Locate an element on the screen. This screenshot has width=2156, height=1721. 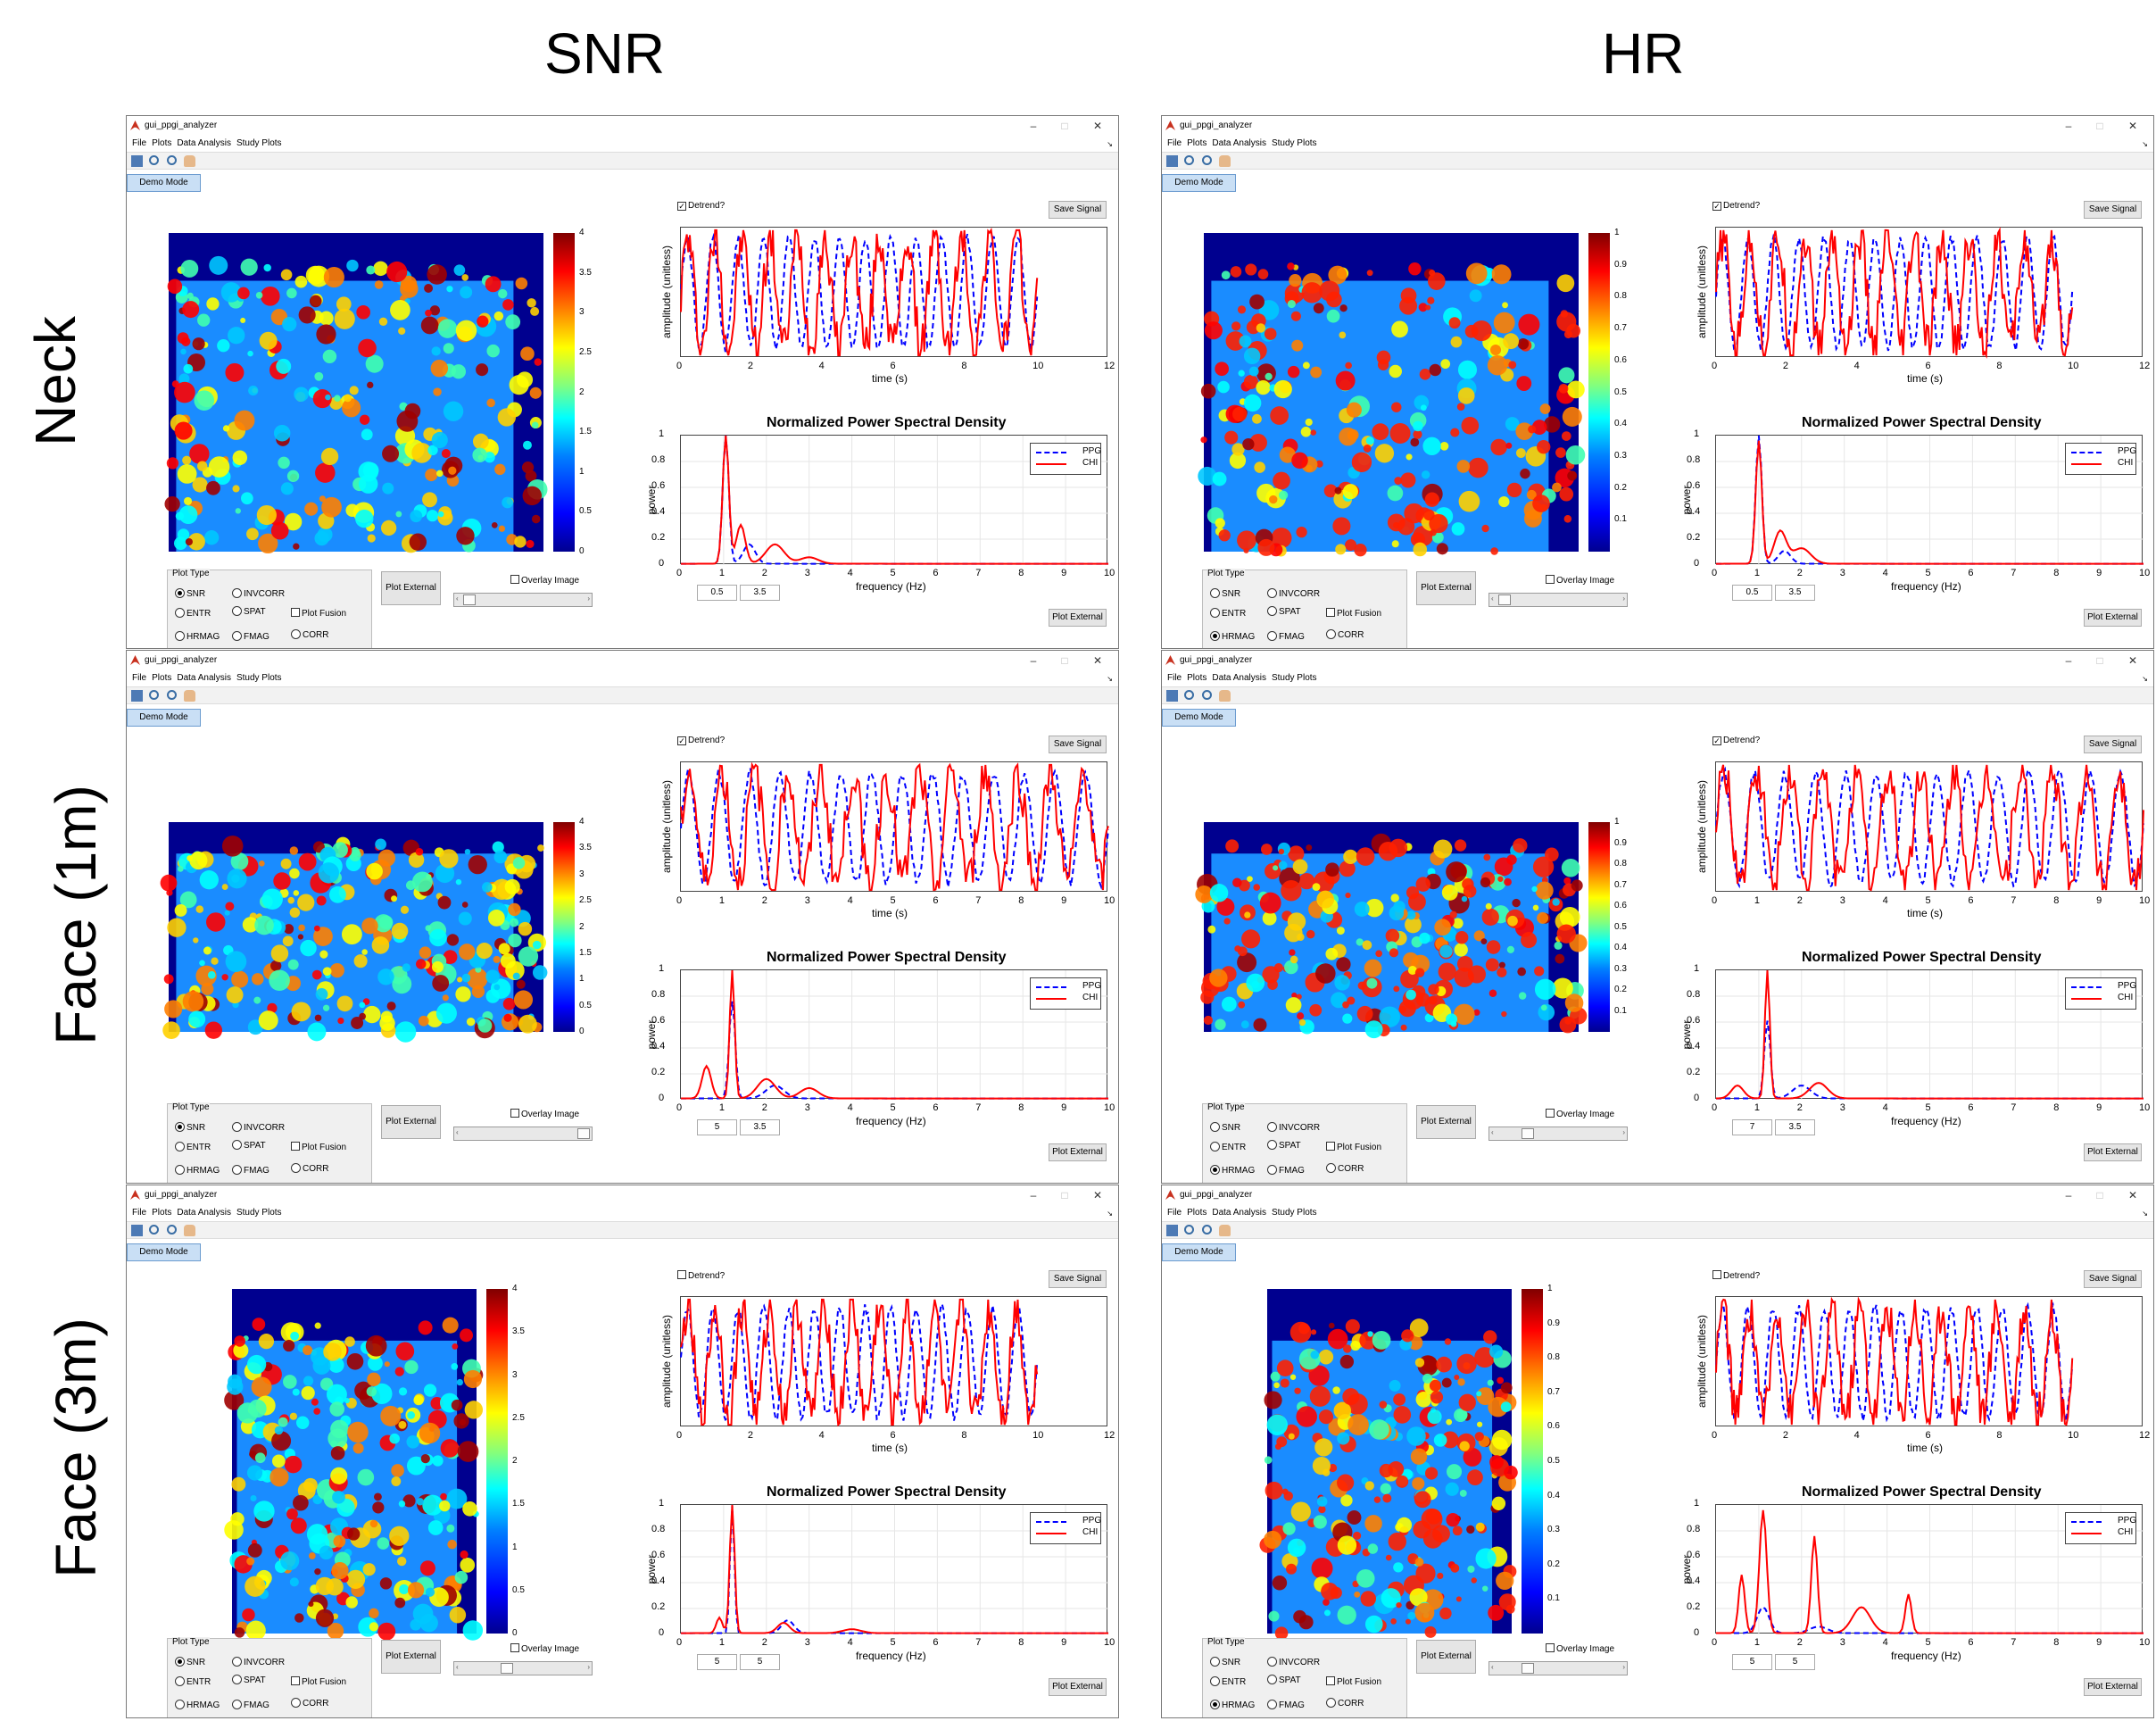
plot-fusion-checkbox: Plot Fusion is located at coordinates (318, 613).